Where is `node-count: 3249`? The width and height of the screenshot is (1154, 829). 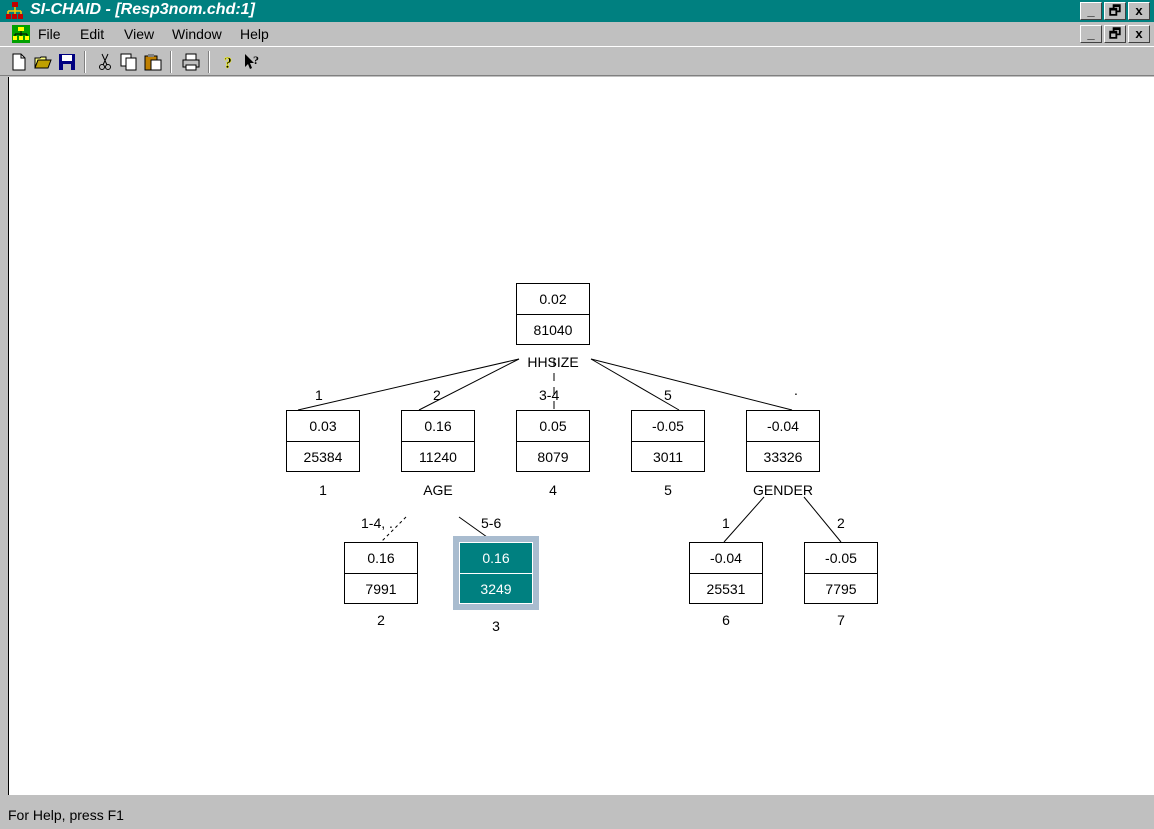
node-count: 3249 is located at coordinates (496, 589).